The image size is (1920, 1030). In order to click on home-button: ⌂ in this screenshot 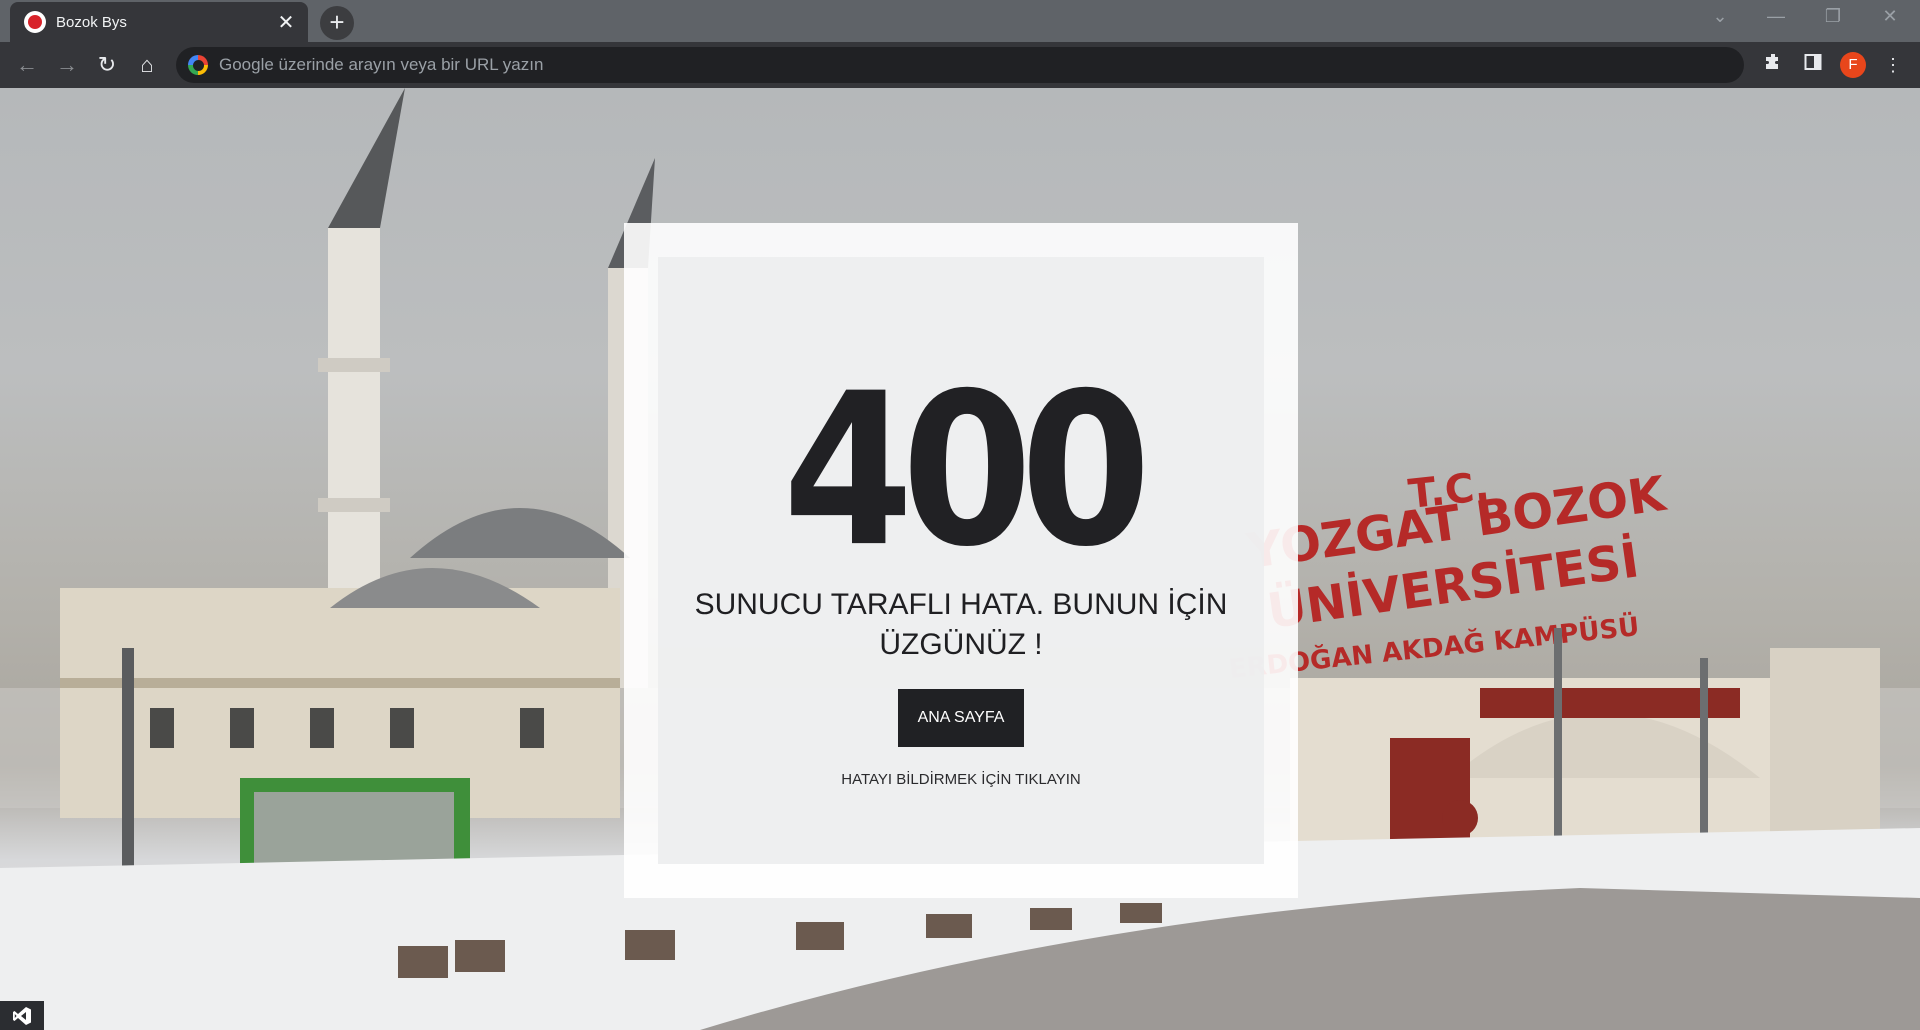, I will do `click(147, 65)`.